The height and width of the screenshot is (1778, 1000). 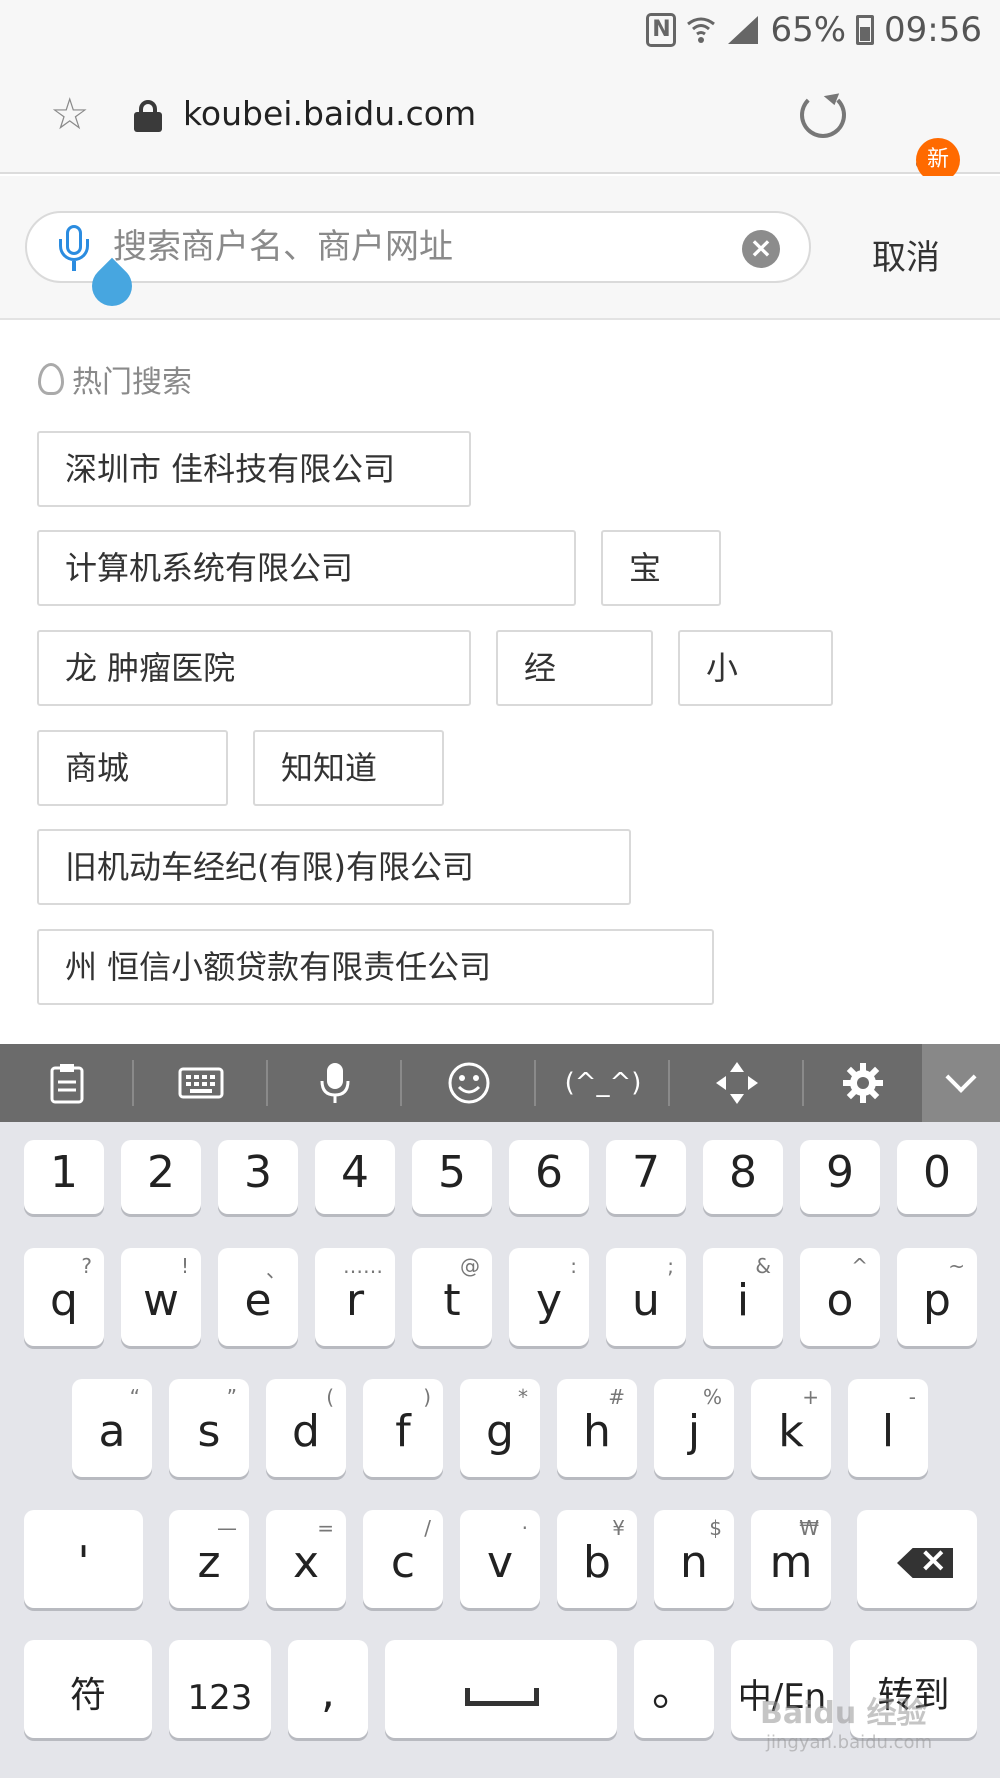 What do you see at coordinates (574, 668) in the screenshot?
I see `hot-search-chip: 经` at bounding box center [574, 668].